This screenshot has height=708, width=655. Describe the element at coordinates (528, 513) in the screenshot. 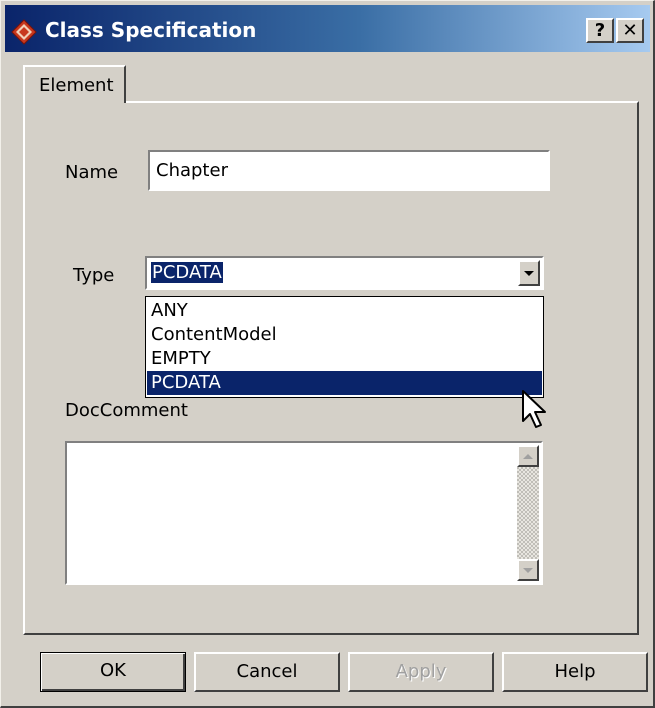

I see `doccomment-scrollbar` at that location.